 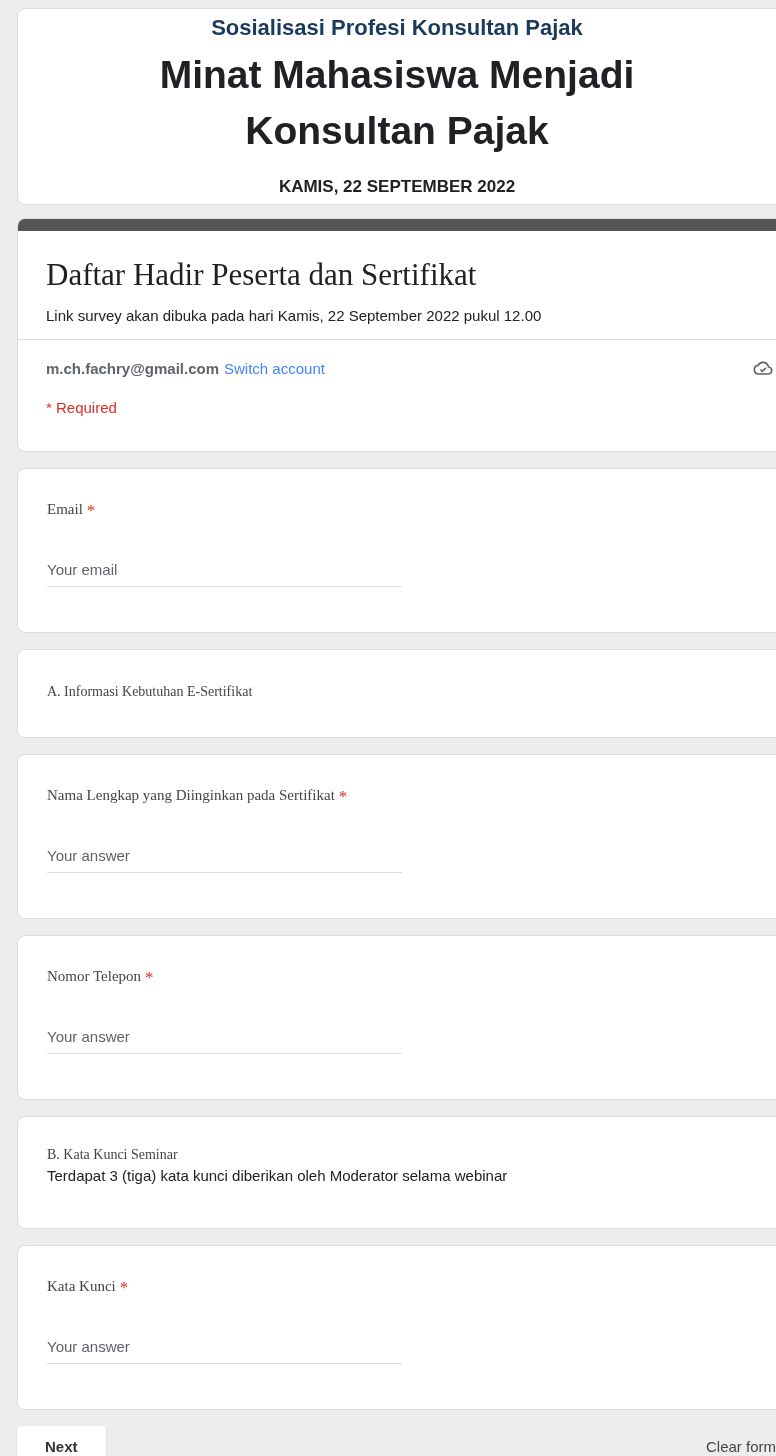 I want to click on question-title: Kata Kunci, so click(x=81, y=1287).